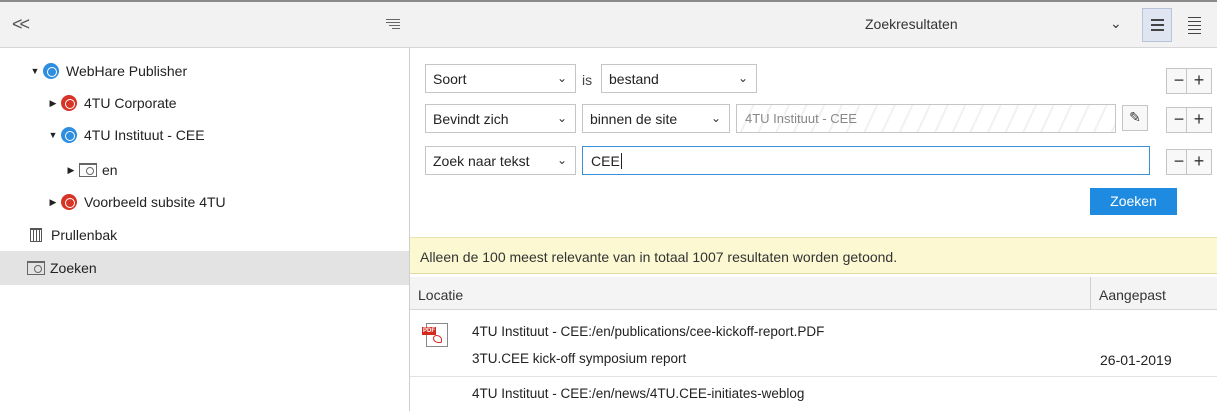 The width and height of the screenshot is (1217, 411). What do you see at coordinates (1132, 295) in the screenshot?
I see `column-header-modified: Aangepast` at bounding box center [1132, 295].